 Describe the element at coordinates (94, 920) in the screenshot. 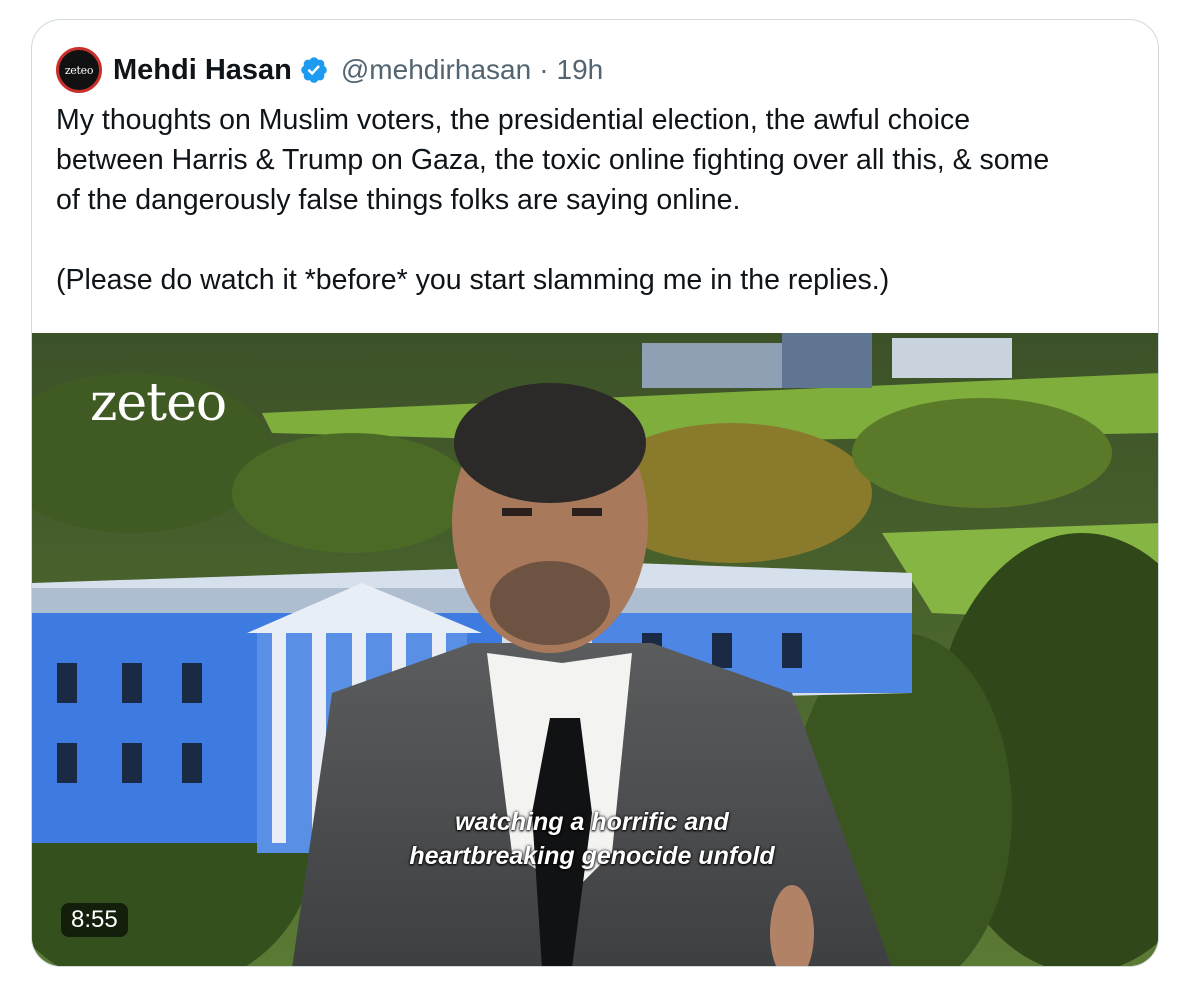

I see `video-duration-badge: 8:55` at that location.